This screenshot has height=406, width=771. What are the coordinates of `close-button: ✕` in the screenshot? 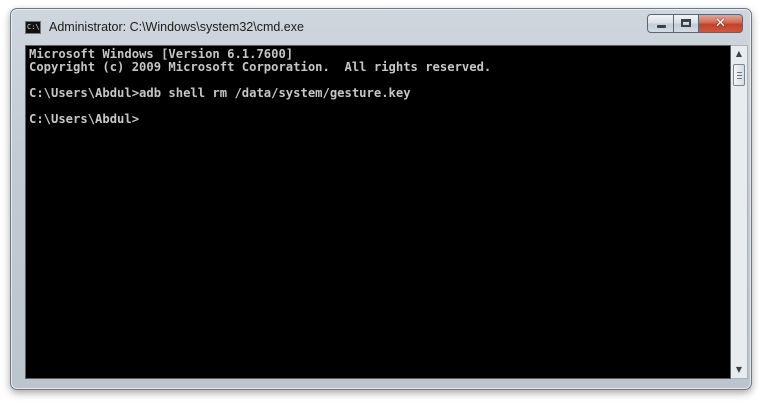 It's located at (721, 23).